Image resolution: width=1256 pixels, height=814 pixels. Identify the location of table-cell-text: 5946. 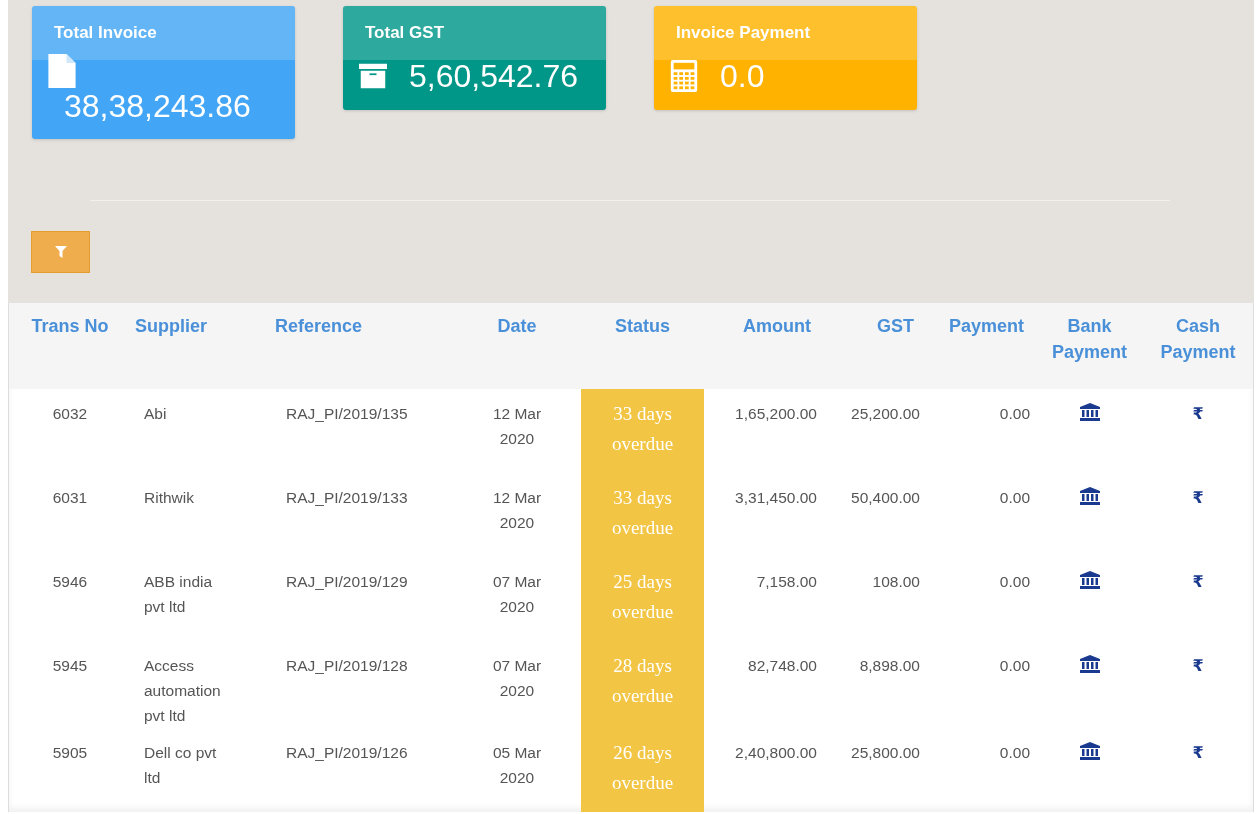
(70, 582).